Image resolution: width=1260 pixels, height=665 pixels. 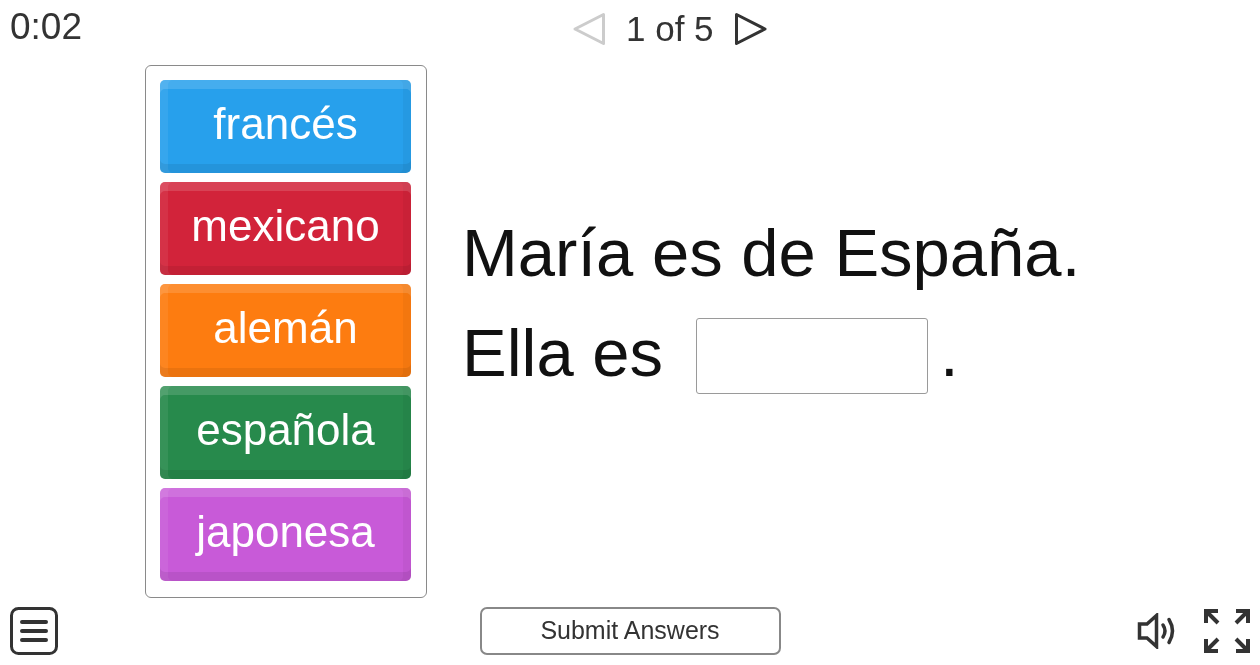 I want to click on fullscreen-icon, so click(x=1227, y=630).